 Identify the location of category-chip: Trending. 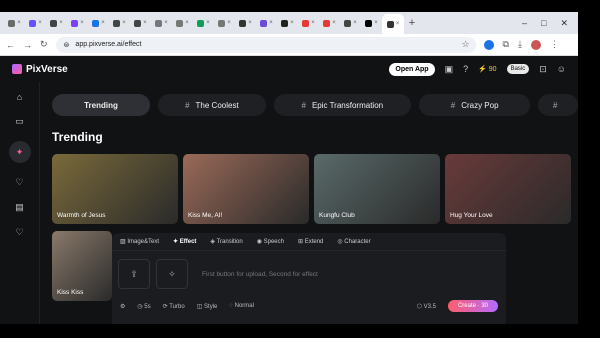
(101, 105).